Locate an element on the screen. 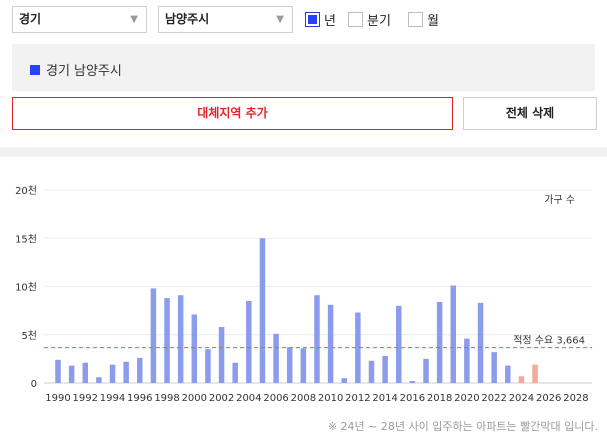 This screenshot has width=607, height=442. chart-legend-label: 가구 수 is located at coordinates (559, 200).